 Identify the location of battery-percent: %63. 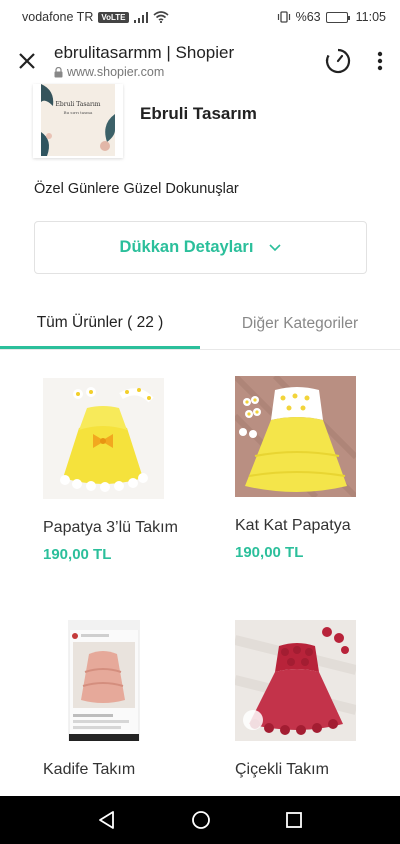
(308, 17).